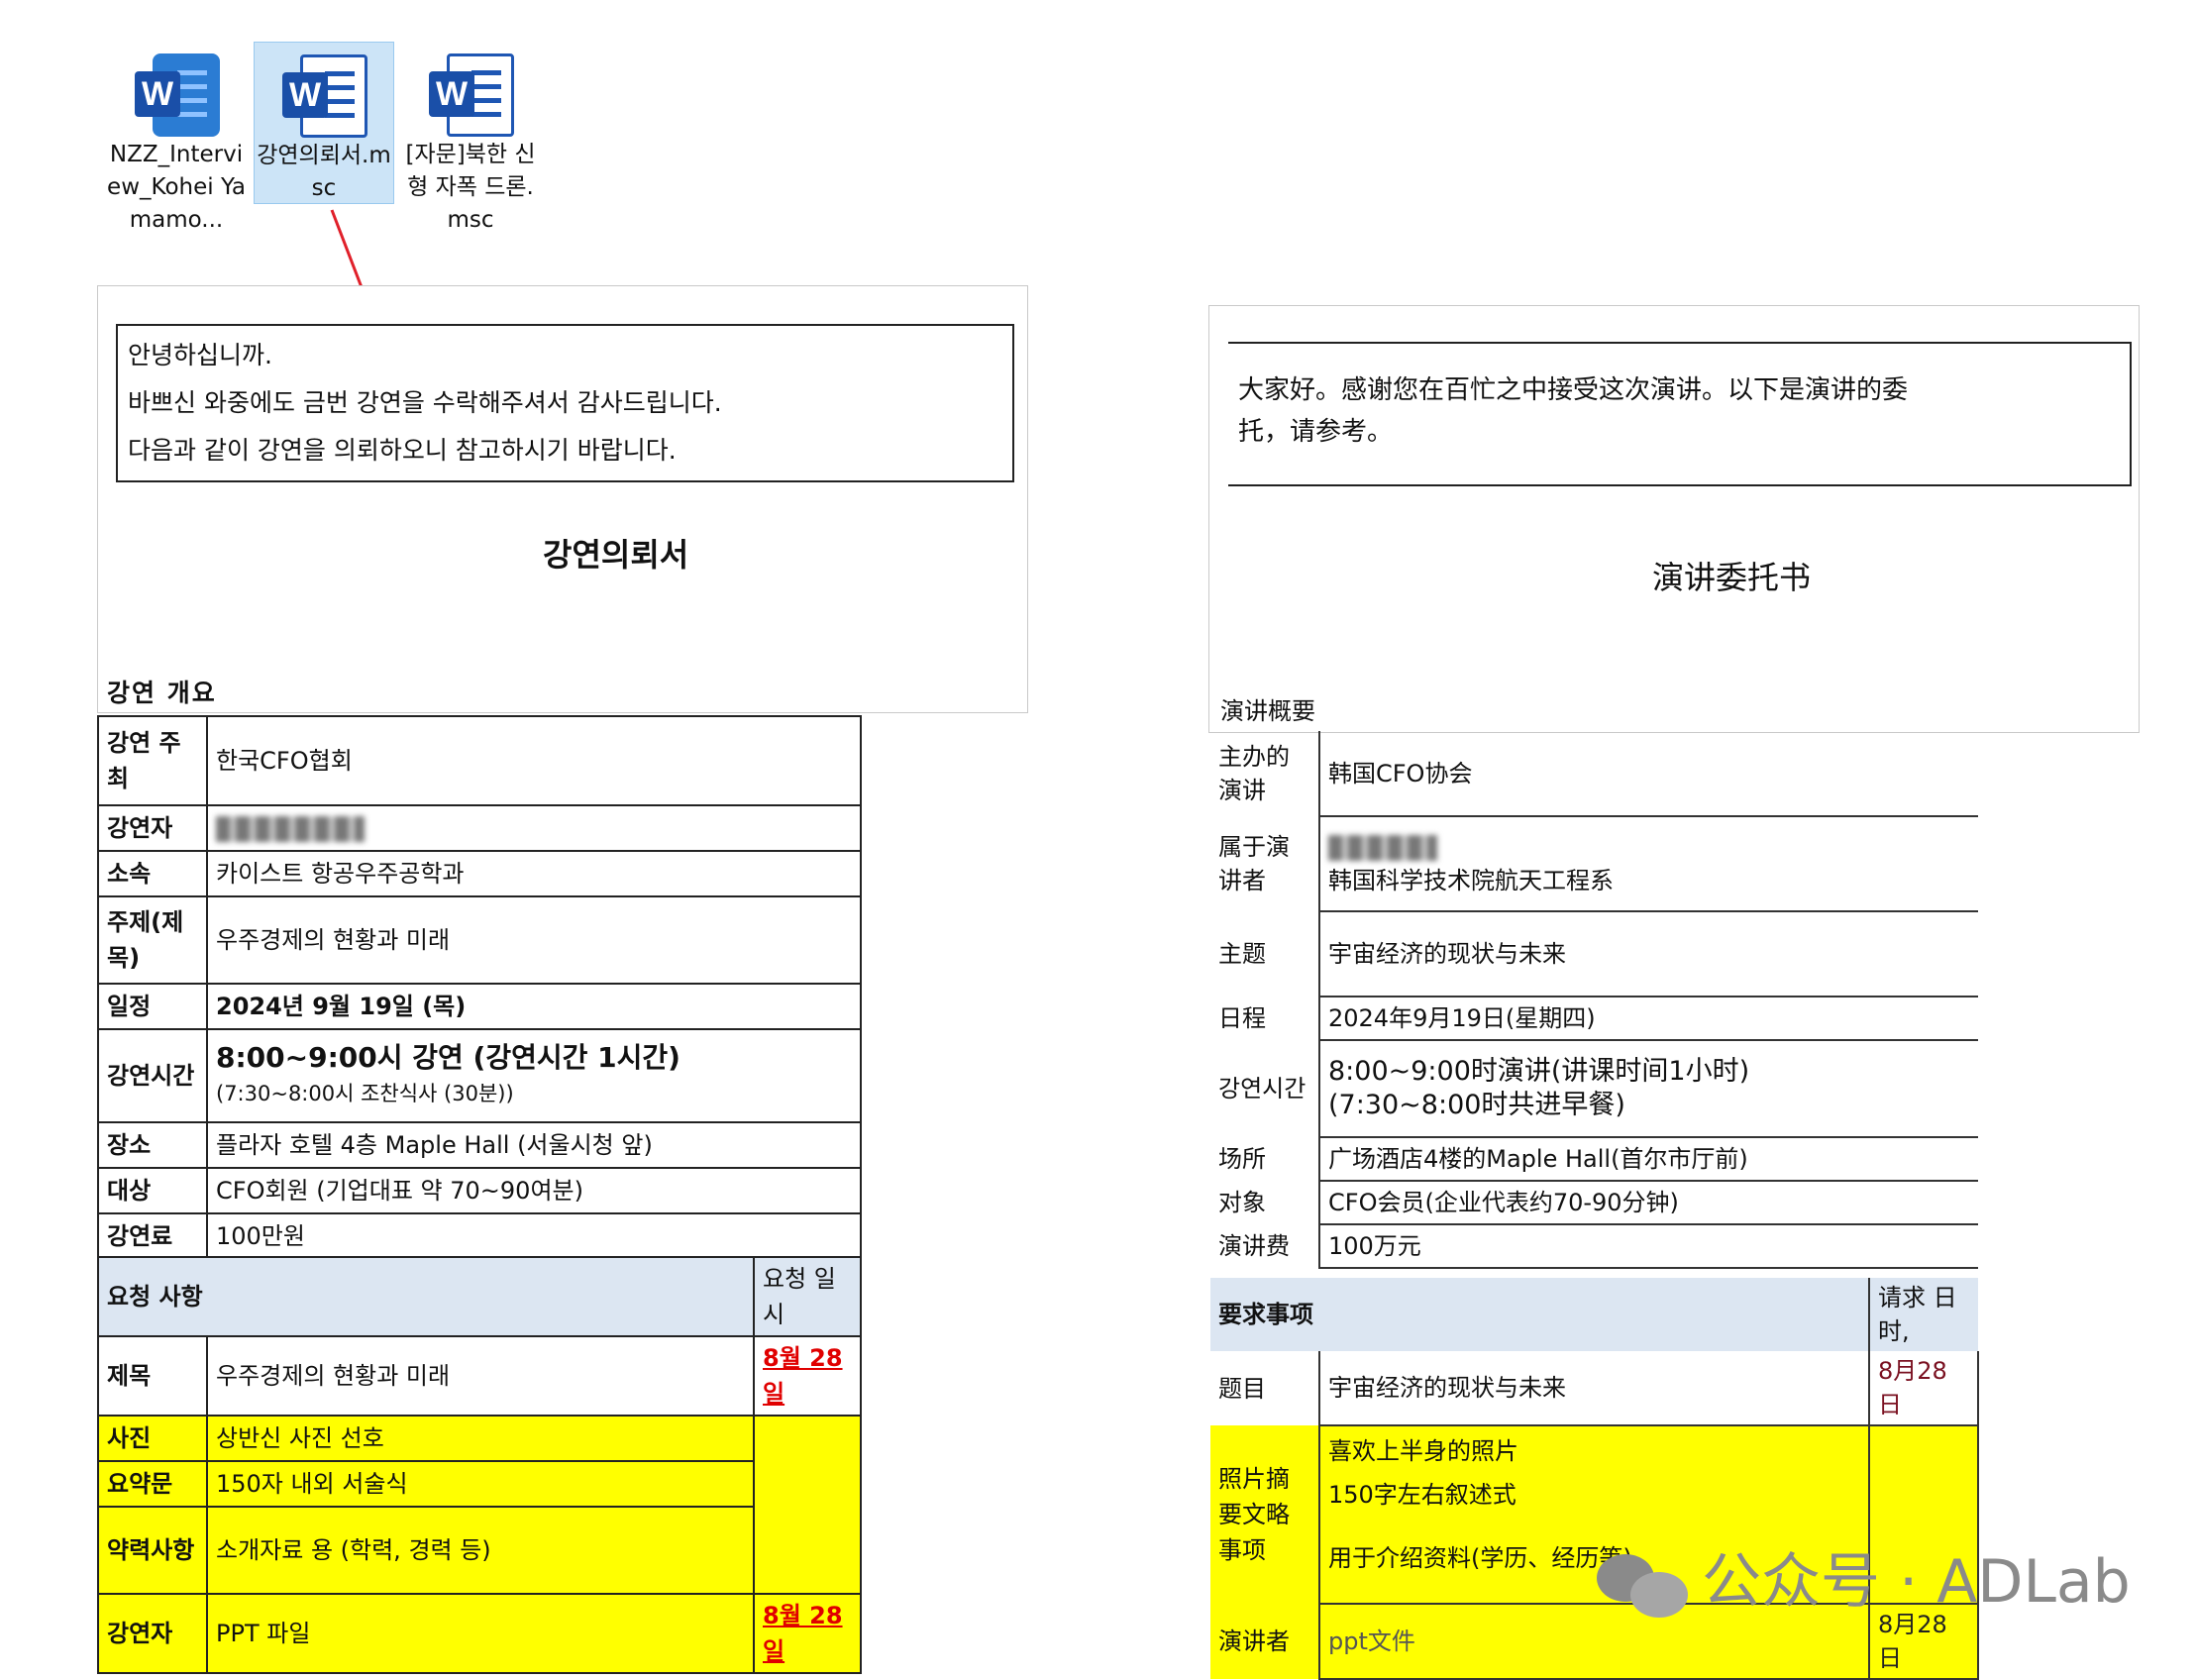 This screenshot has height=1680, width=2196. I want to click on row-label: 场所, so click(1242, 1159).